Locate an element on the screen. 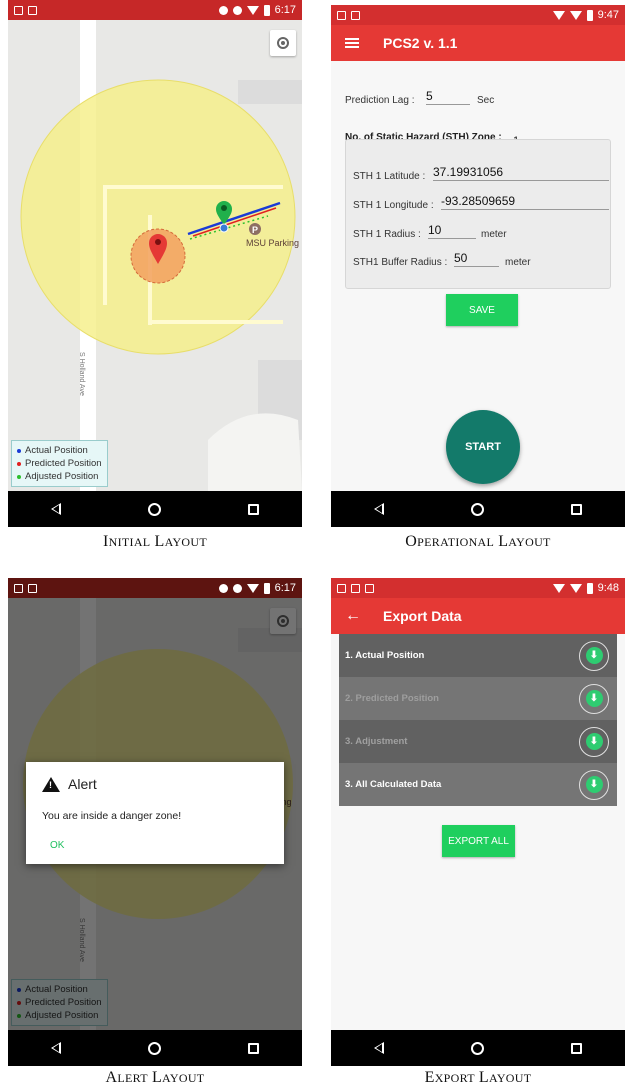 This screenshot has height=1090, width=626. export-row-all: 3. All Calculated Data ⬇ is located at coordinates (478, 784).